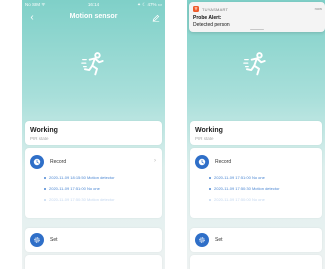 The height and width of the screenshot is (269, 325). What do you see at coordinates (215, 9) in the screenshot?
I see `notification-app-name: TUYASMART` at bounding box center [215, 9].